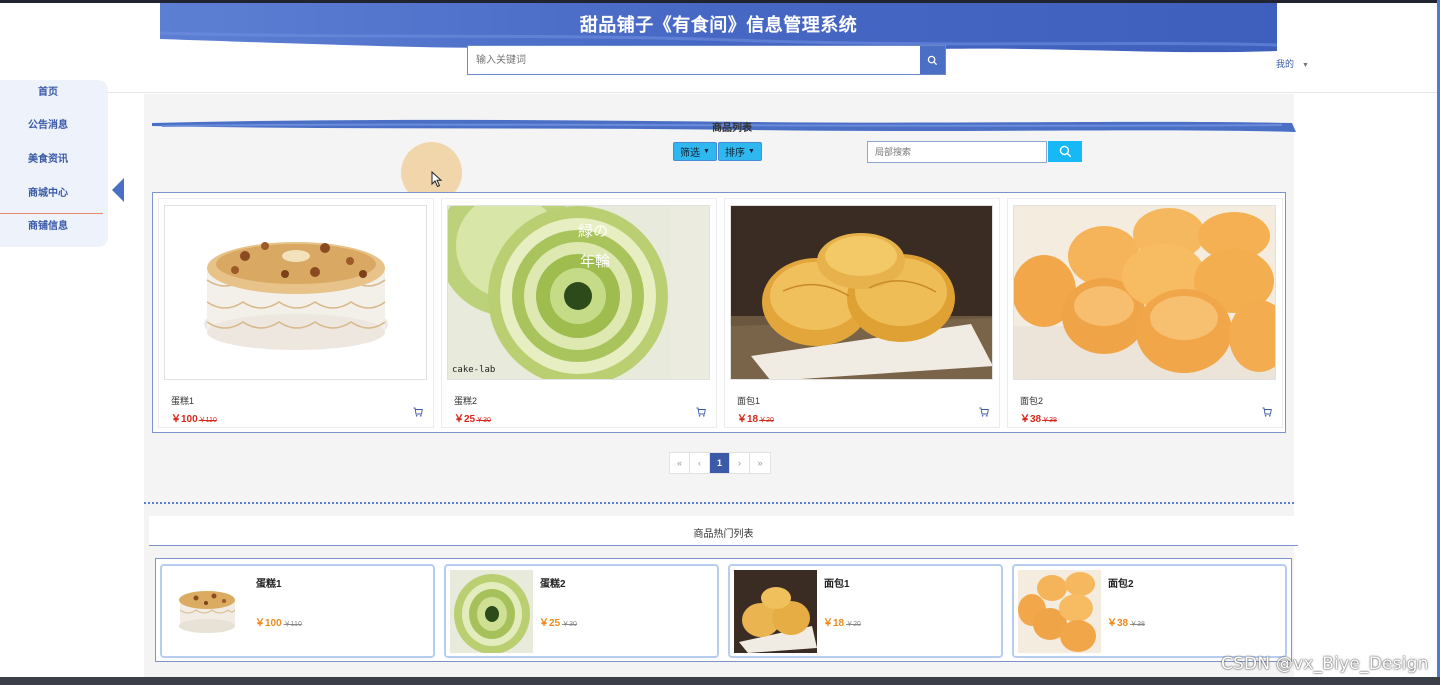 This screenshot has height=685, width=1440. Describe the element at coordinates (775, 611) in the screenshot. I see `hot-product-image-pastry-buns` at that location.